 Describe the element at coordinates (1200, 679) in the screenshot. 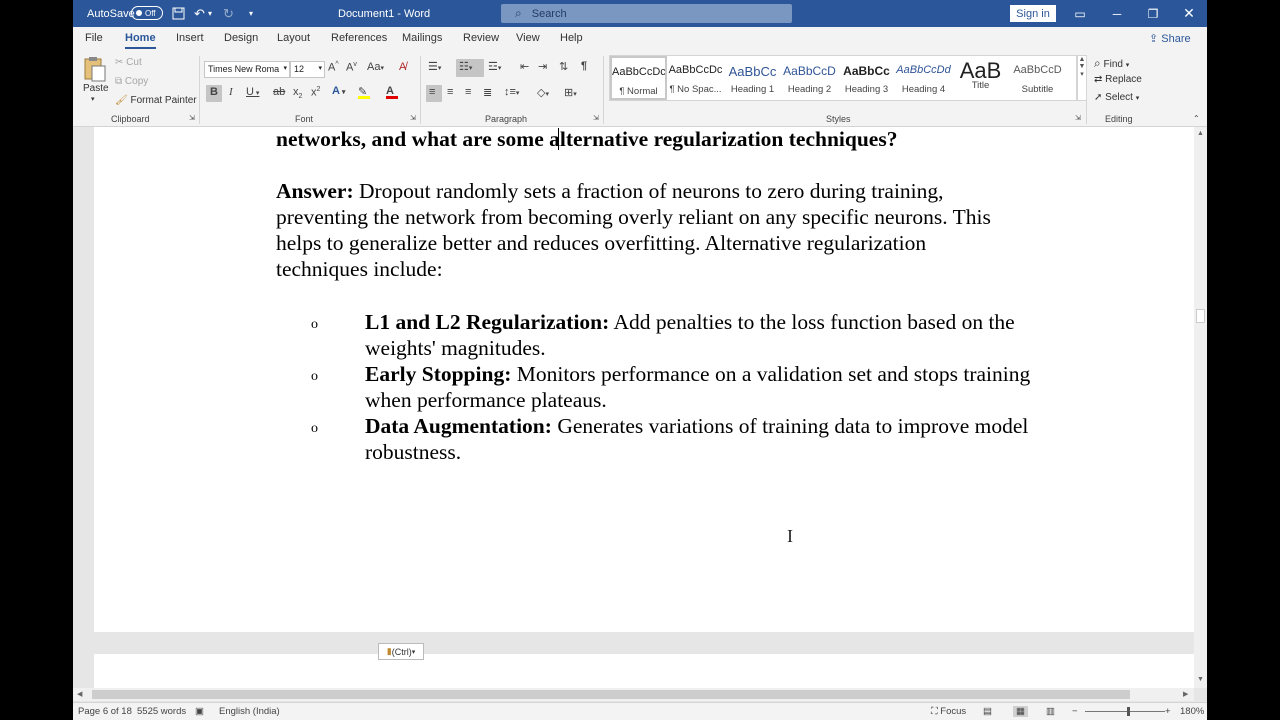

I see `scroll-down-icon: ▼` at that location.